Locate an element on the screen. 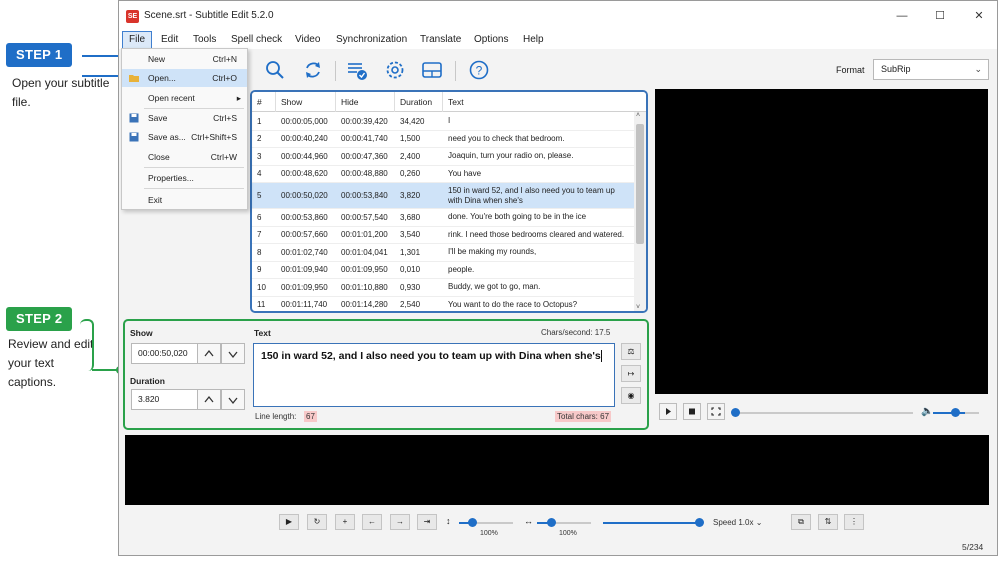  menu-tools: Tools is located at coordinates (204, 40).